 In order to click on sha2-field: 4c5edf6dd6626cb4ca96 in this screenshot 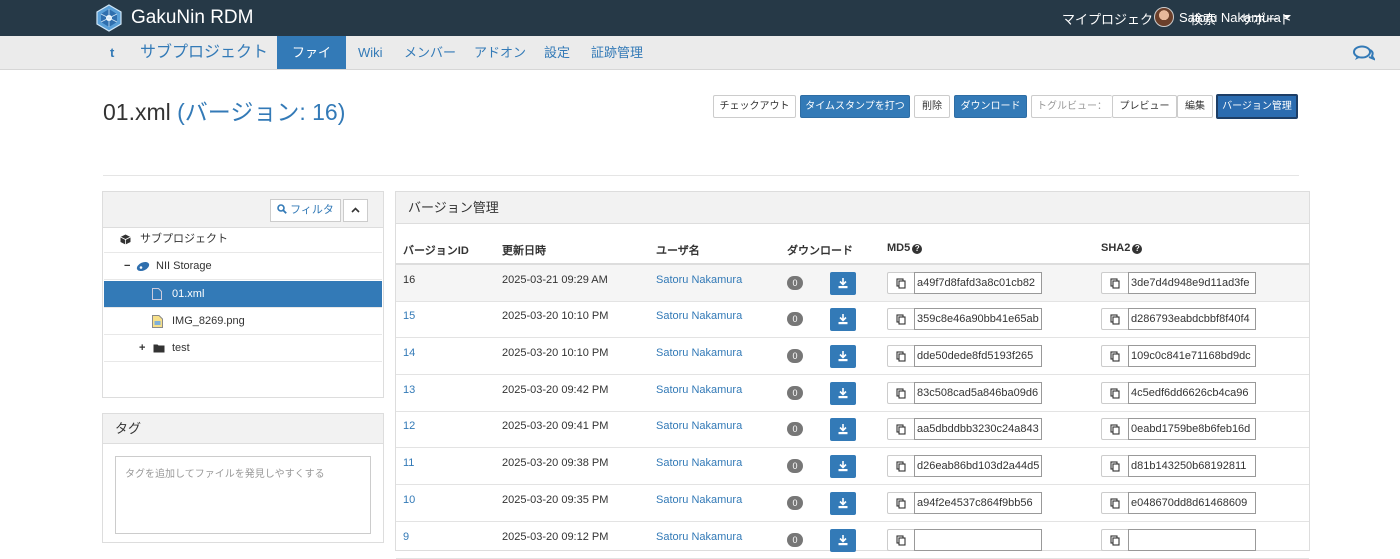, I will do `click(1192, 393)`.